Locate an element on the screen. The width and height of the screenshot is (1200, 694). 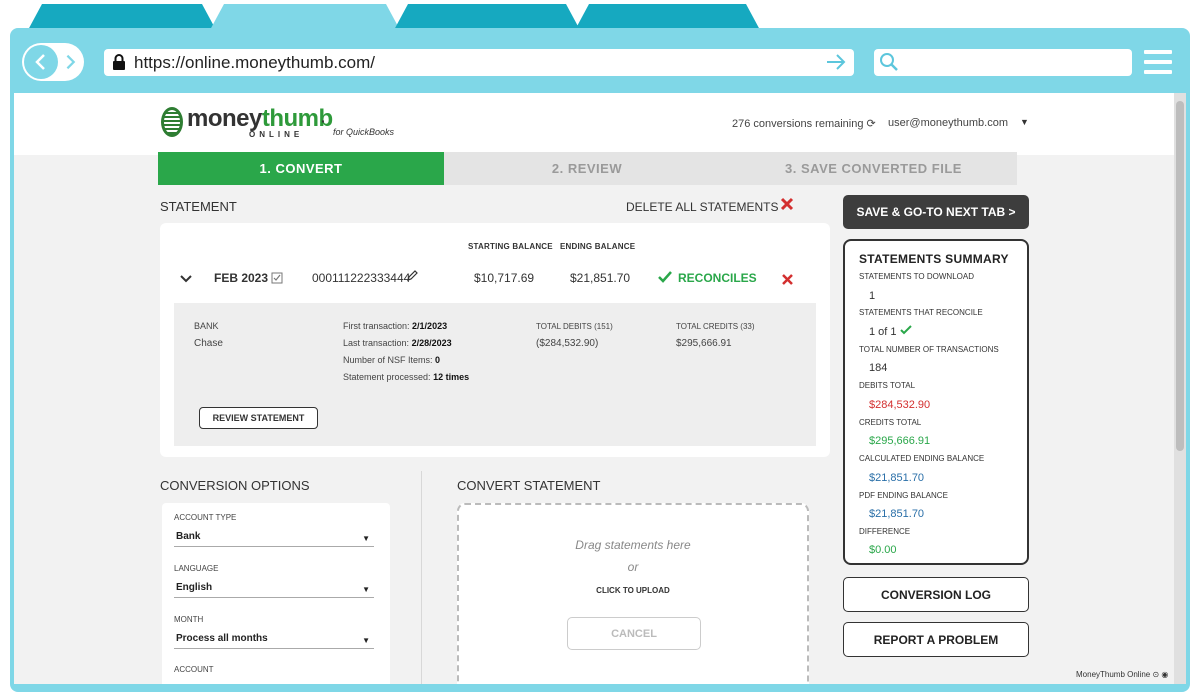
forward-icon is located at coordinates (71, 64).